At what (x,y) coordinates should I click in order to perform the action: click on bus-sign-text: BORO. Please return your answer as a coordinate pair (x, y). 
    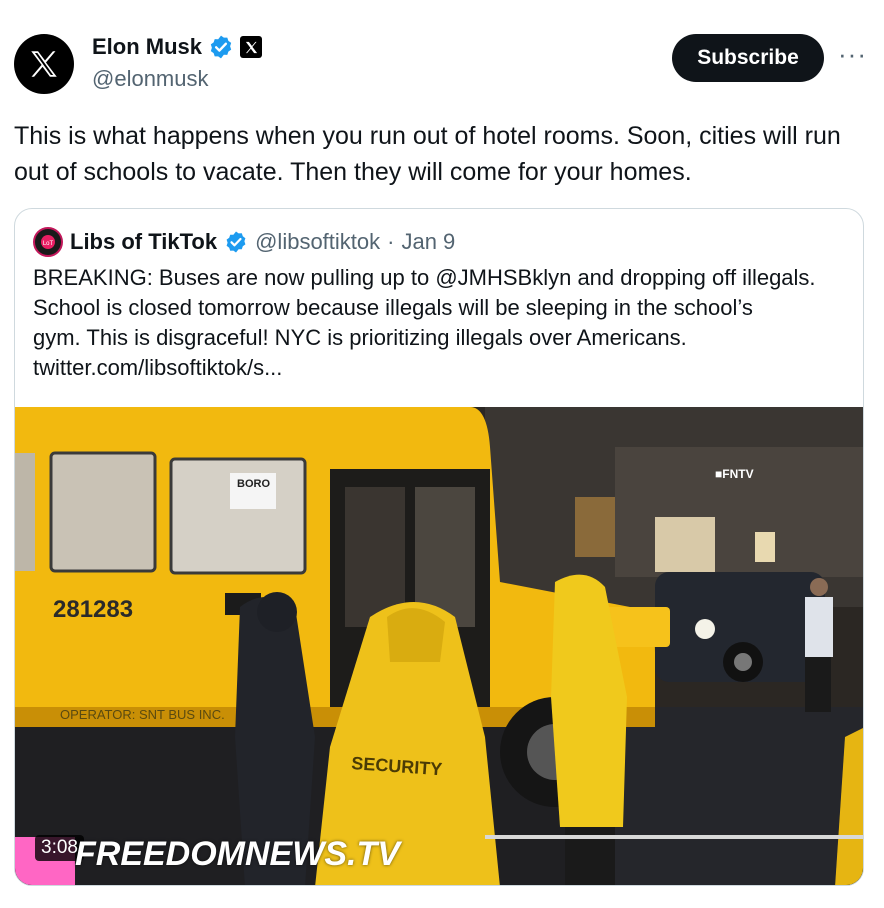
    Looking at the image, I should click on (253, 484).